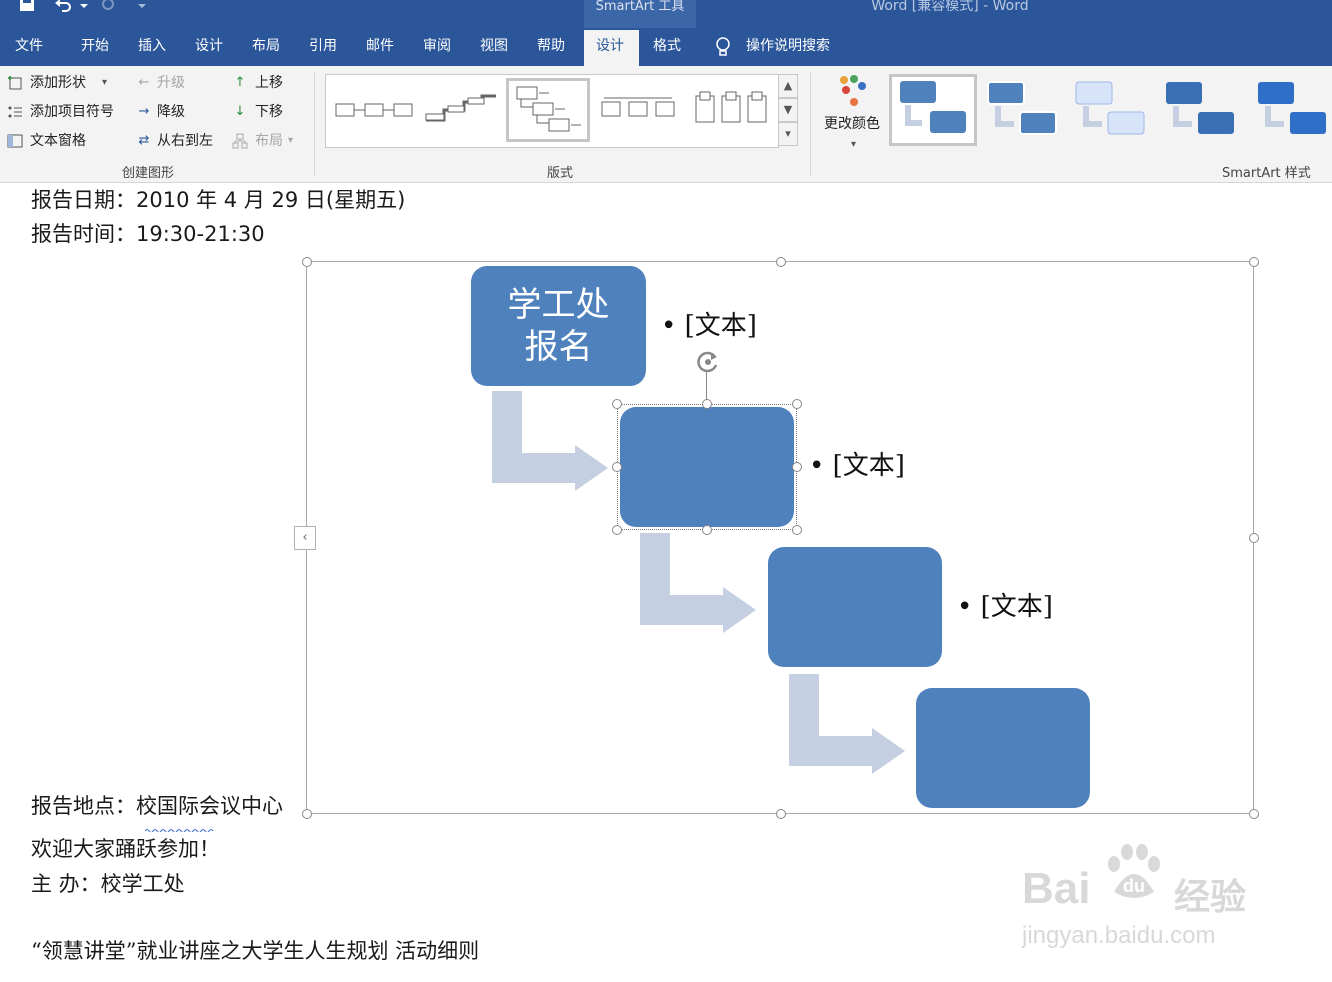 The width and height of the screenshot is (1332, 982). I want to click on shape-resize-handle-right, so click(797, 467).